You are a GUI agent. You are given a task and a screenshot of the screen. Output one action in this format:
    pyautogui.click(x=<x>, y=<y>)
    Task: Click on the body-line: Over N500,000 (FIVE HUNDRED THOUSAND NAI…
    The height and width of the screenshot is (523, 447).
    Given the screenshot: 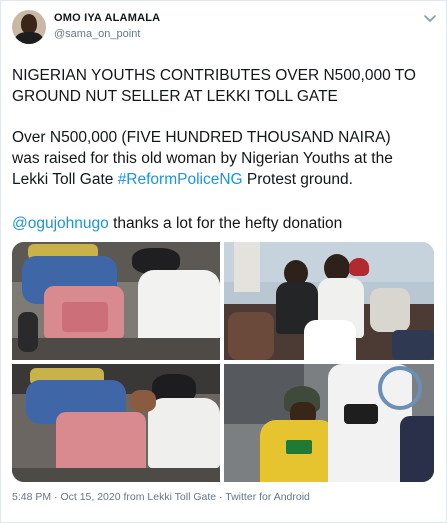 What is the action you would take?
    pyautogui.click(x=201, y=137)
    